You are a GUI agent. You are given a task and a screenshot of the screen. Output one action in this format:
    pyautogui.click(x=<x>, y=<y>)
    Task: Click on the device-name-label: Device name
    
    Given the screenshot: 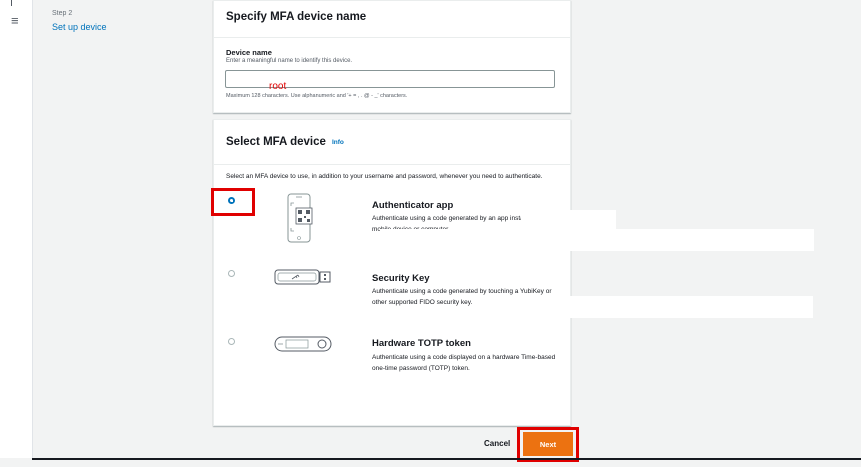 What is the action you would take?
    pyautogui.click(x=249, y=52)
    